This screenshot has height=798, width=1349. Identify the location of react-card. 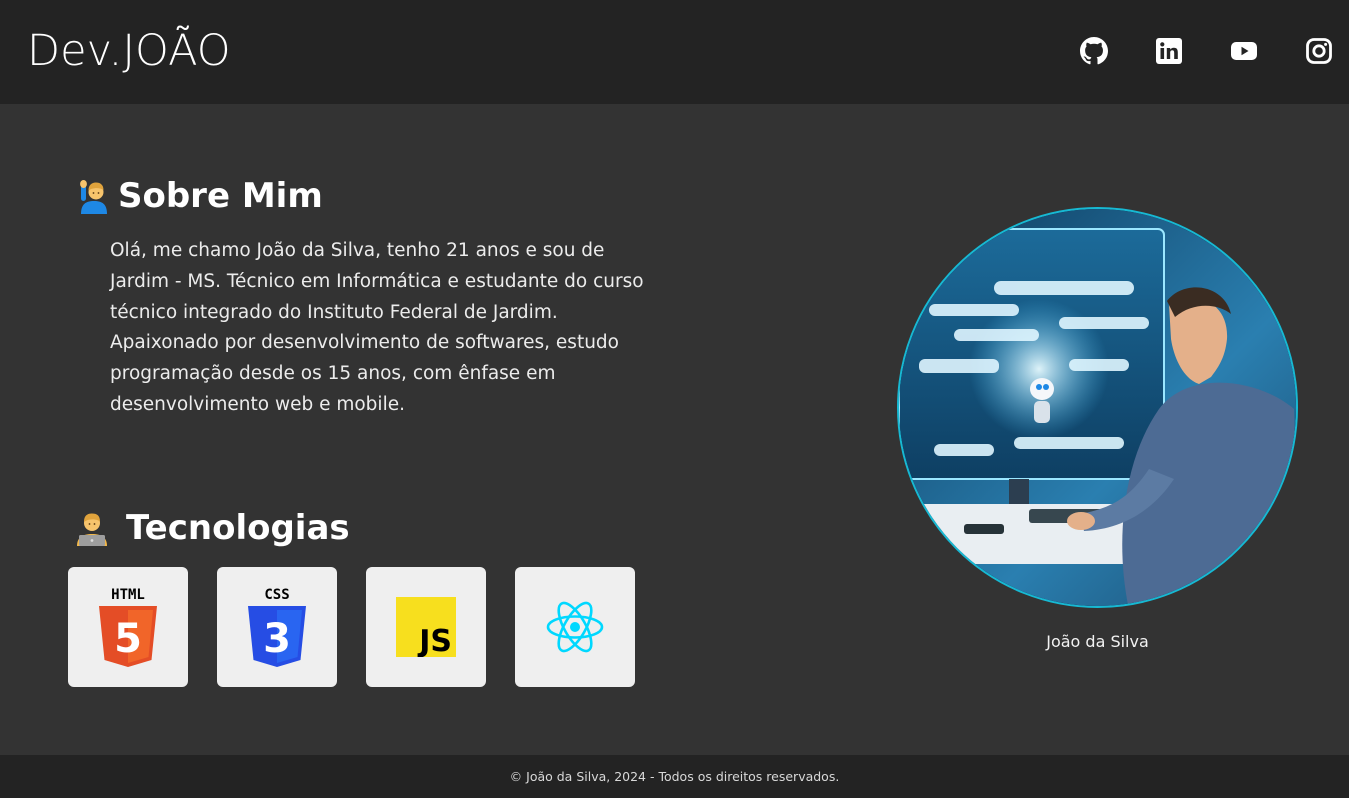
(575, 627).